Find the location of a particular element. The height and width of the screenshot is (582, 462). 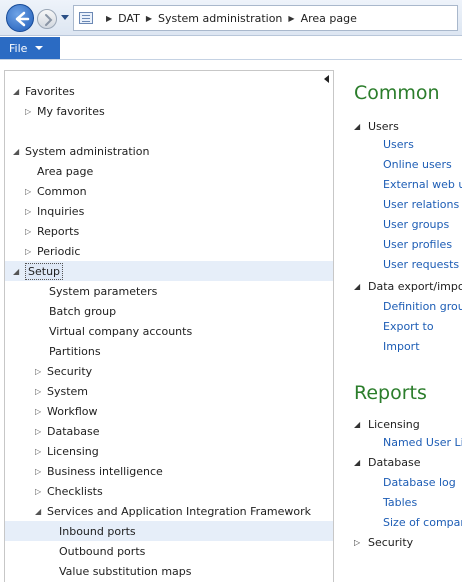

tree-label: Workflow is located at coordinates (72, 411).